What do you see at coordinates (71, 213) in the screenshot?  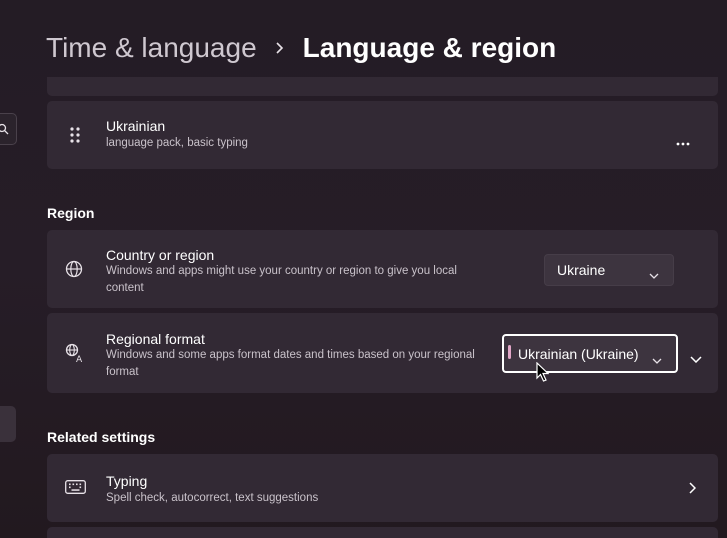 I see `region-heading: Region` at bounding box center [71, 213].